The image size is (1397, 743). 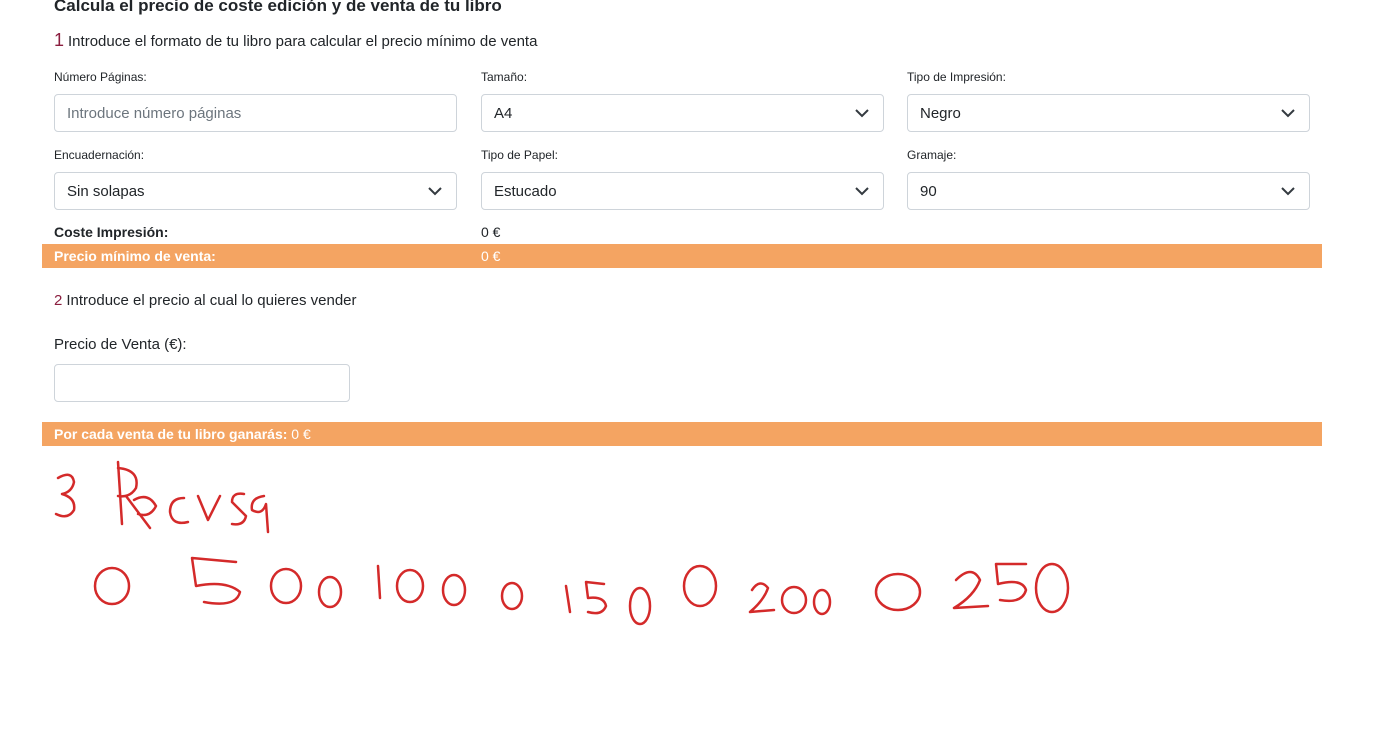 I want to click on coste-impresion-label: Coste Impresión:, so click(x=111, y=232).